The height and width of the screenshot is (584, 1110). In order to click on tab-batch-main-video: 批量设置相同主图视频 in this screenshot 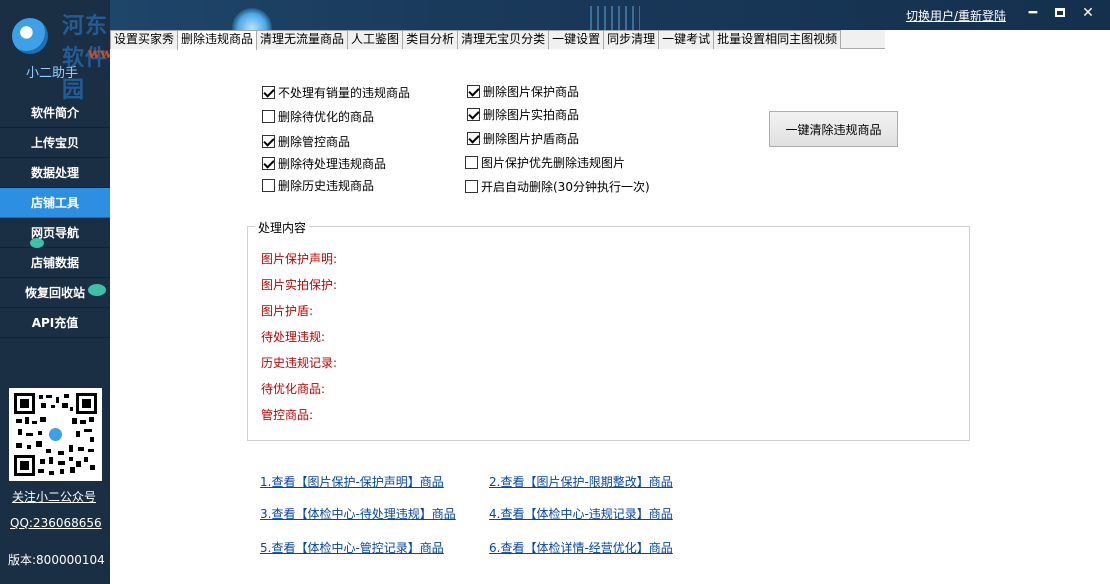, I will do `click(777, 39)`.